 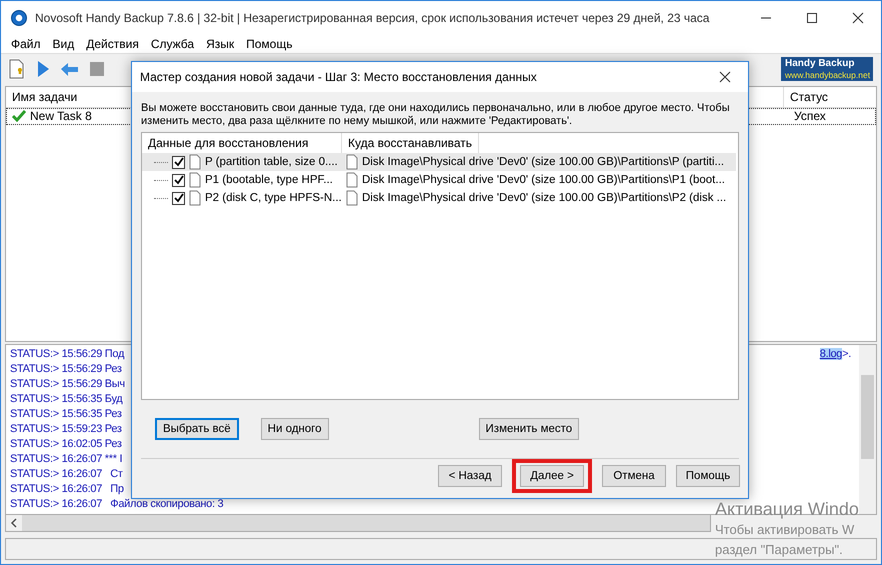 I want to click on task-name: New Task 8, so click(x=61, y=116).